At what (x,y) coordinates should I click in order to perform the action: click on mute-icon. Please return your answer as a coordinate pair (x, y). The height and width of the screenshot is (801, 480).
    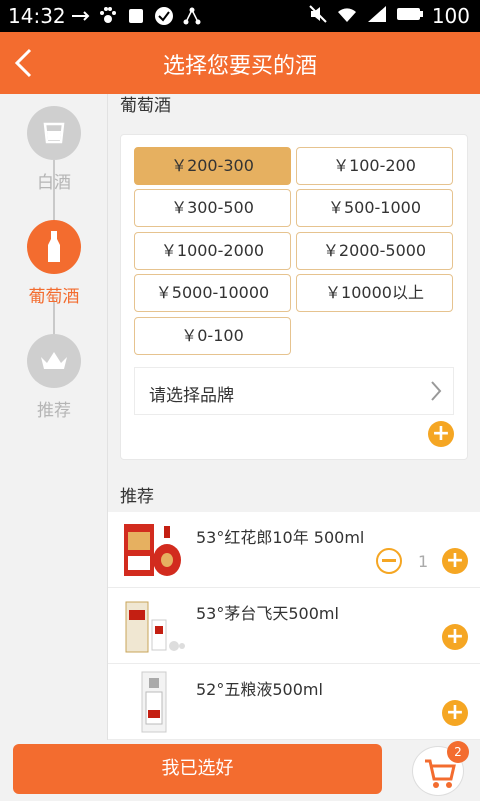
    Looking at the image, I should click on (318, 16).